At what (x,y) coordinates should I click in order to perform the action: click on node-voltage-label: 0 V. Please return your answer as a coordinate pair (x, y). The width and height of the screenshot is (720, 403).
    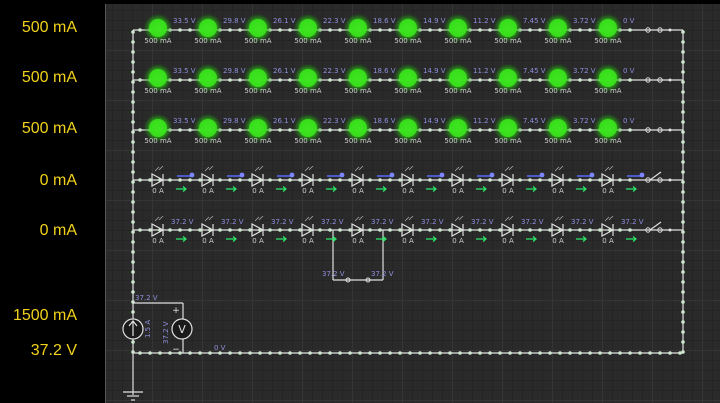
    Looking at the image, I should click on (629, 71).